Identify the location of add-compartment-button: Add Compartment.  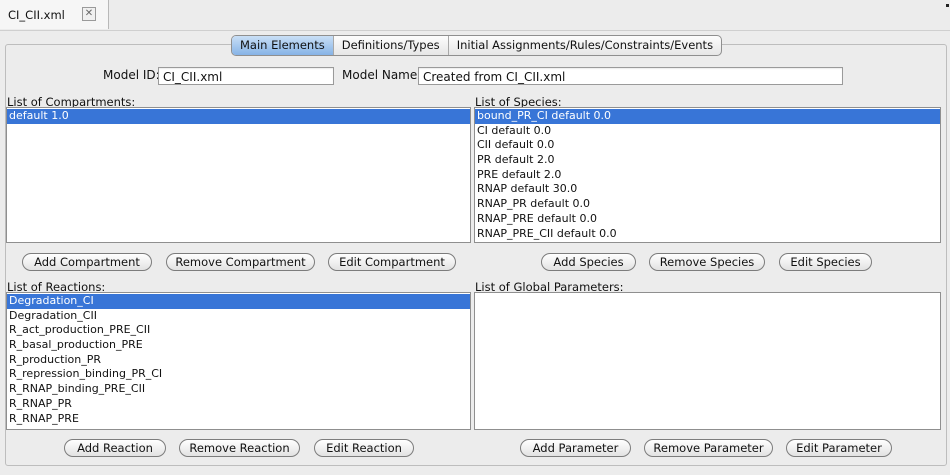
(87, 262).